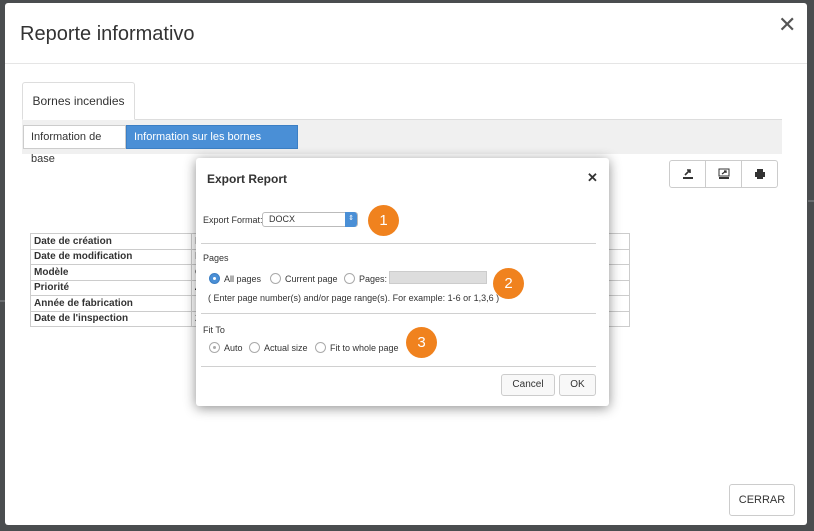 This screenshot has height=531, width=814. I want to click on radio-pages, so click(349, 278).